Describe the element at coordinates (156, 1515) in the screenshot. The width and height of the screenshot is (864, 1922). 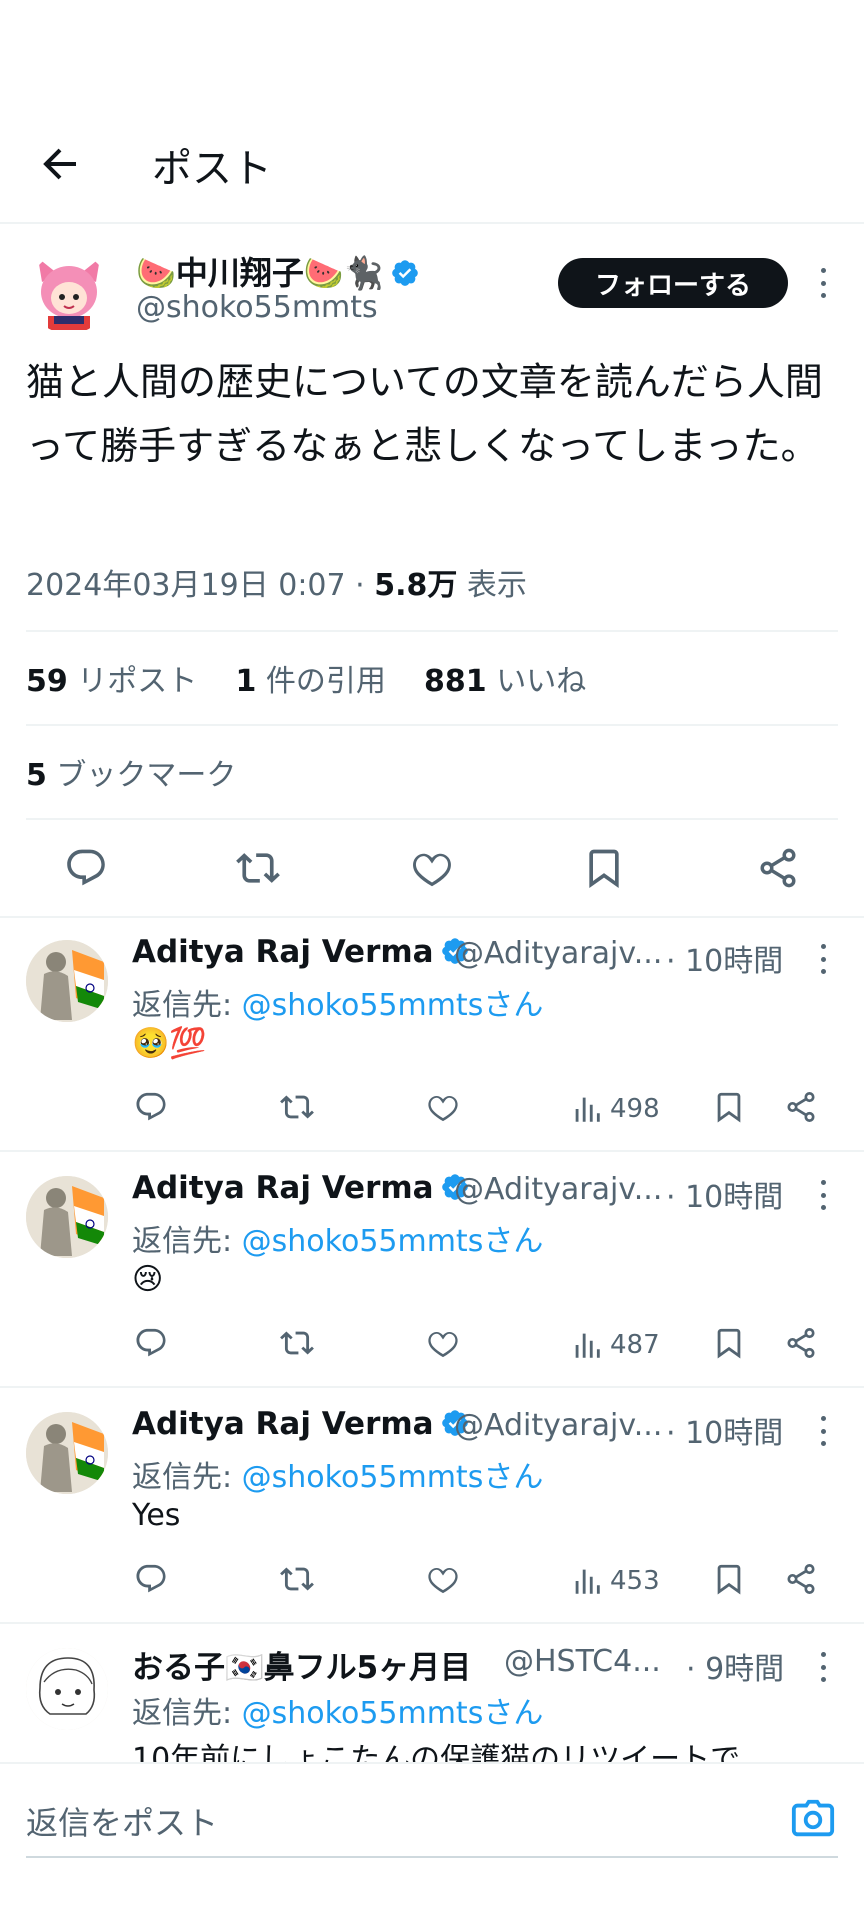
I see `reply-text: Yes` at that location.